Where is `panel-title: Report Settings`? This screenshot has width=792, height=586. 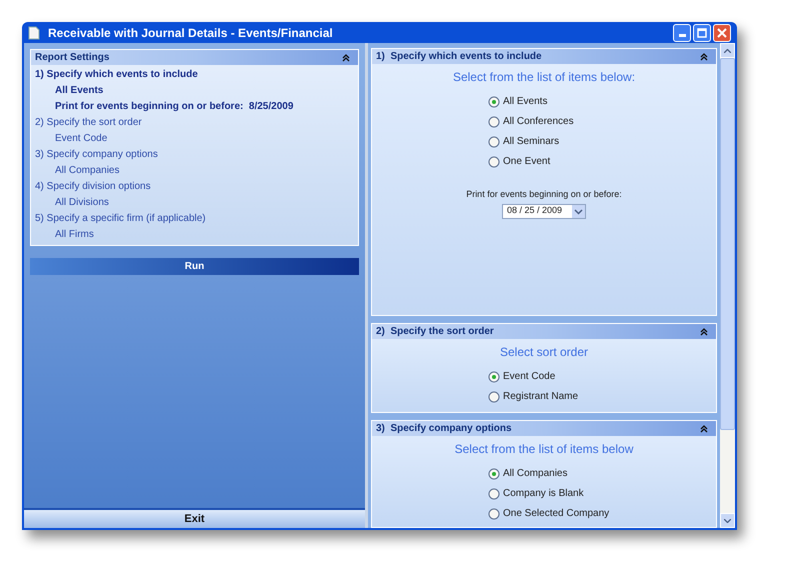 panel-title: Report Settings is located at coordinates (72, 58).